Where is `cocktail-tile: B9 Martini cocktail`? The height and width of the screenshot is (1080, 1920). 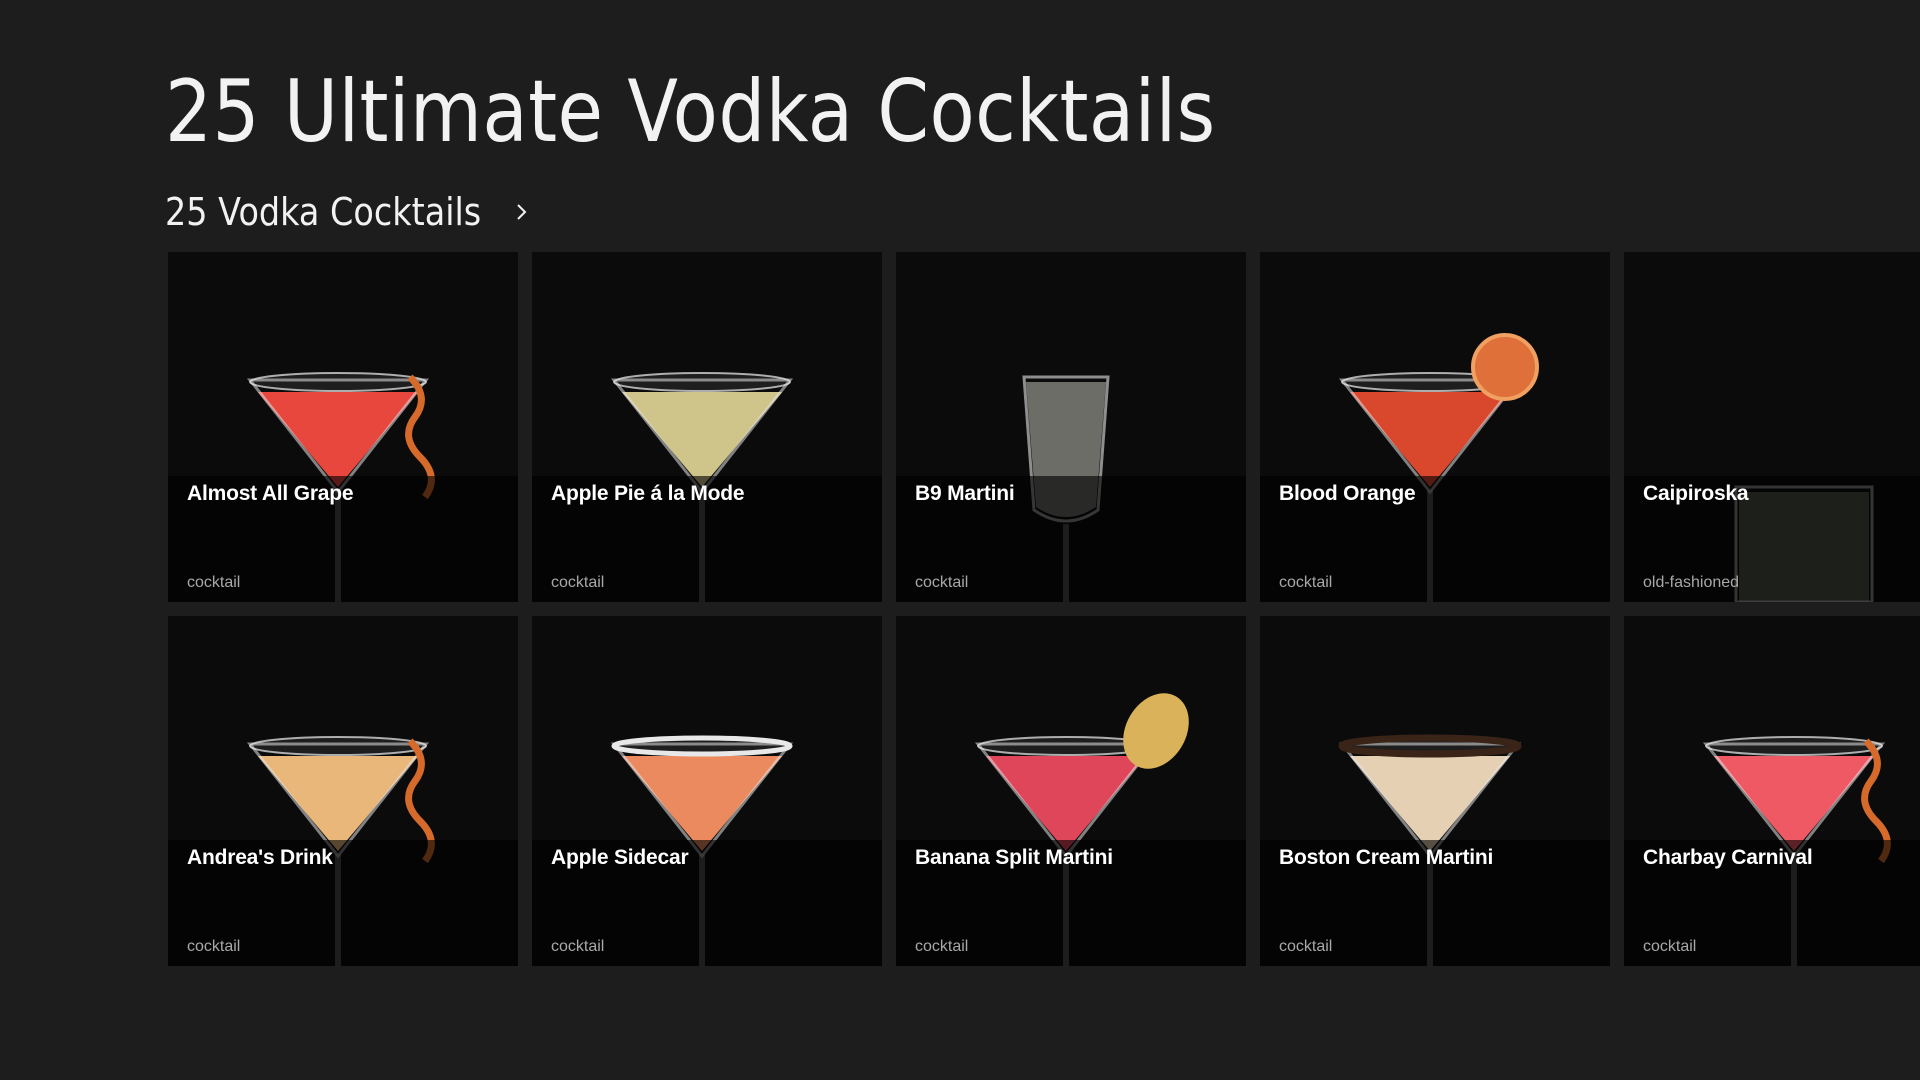
cocktail-tile: B9 Martini cocktail is located at coordinates (1071, 427).